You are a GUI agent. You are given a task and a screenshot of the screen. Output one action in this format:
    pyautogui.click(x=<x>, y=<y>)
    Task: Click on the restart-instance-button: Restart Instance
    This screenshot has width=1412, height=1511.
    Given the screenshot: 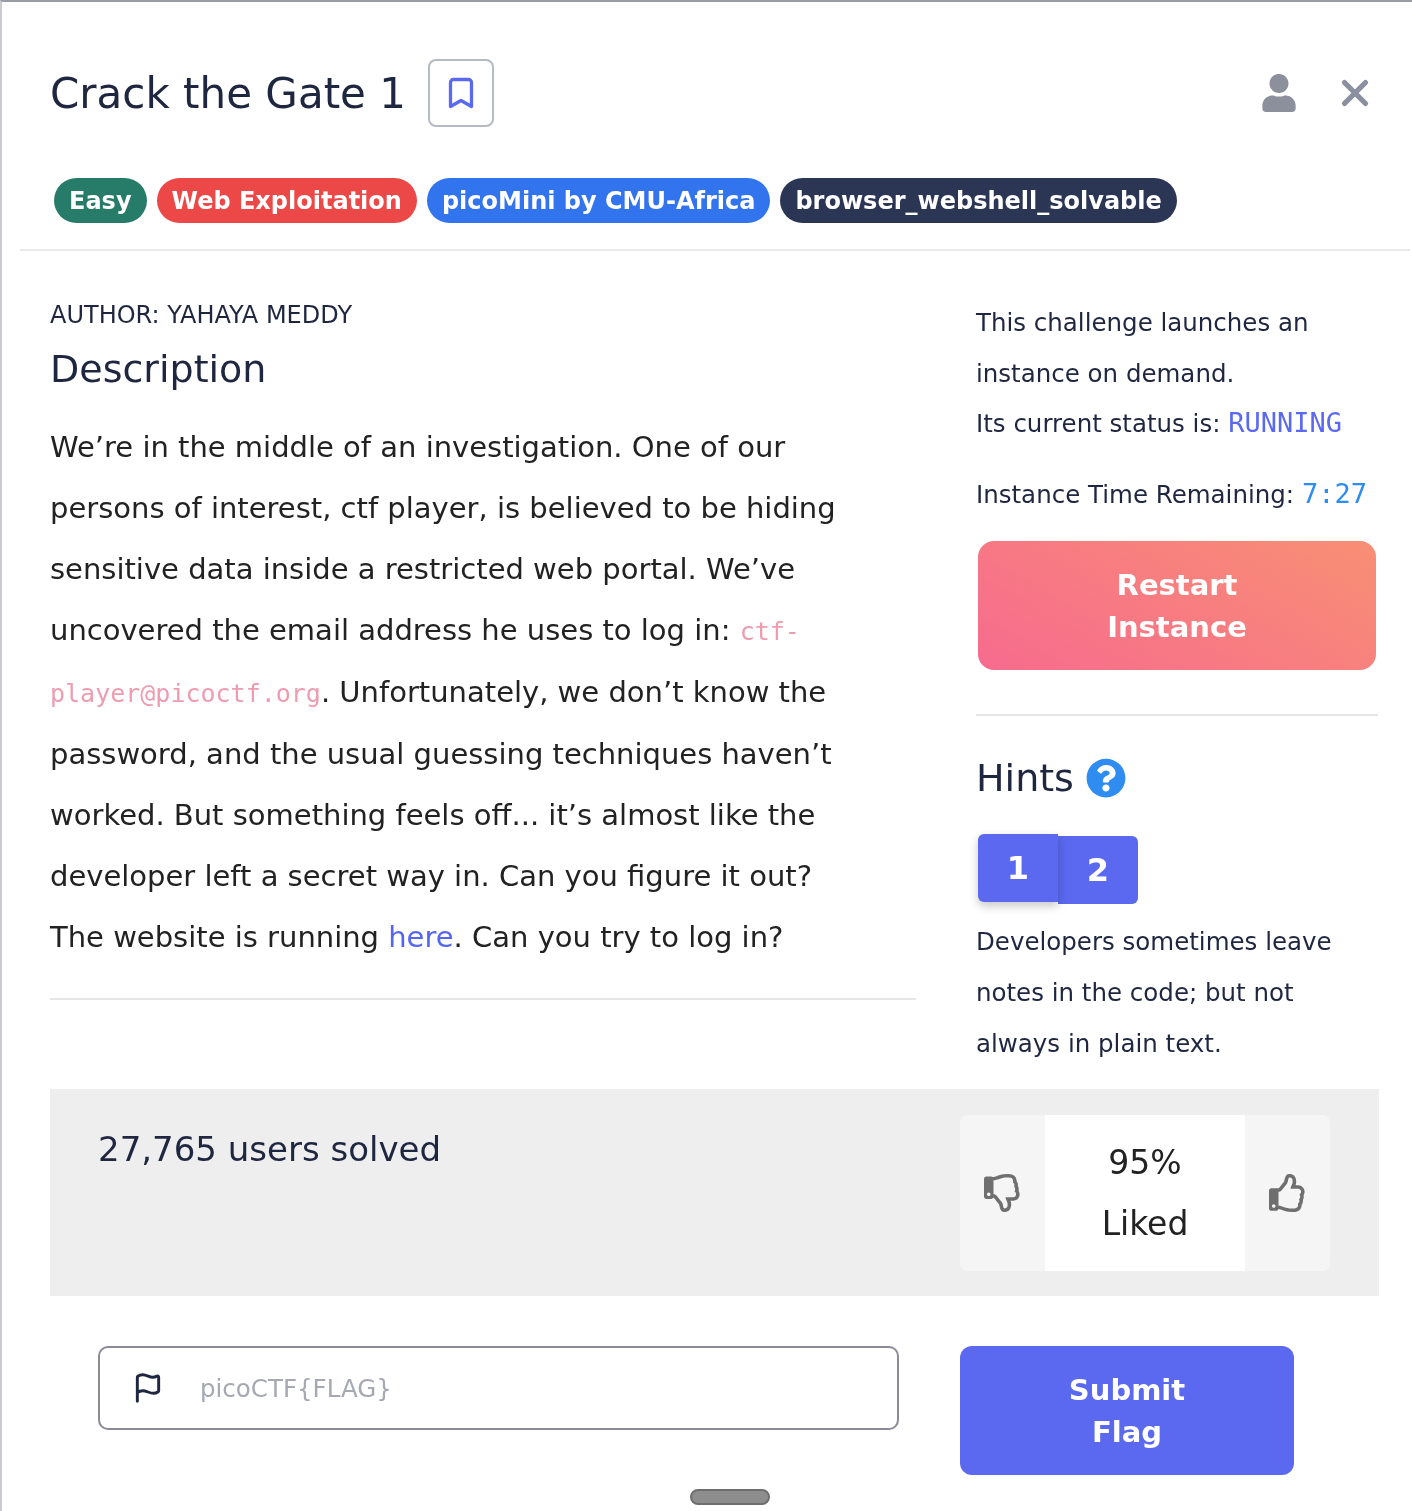 What is the action you would take?
    pyautogui.click(x=1177, y=605)
    